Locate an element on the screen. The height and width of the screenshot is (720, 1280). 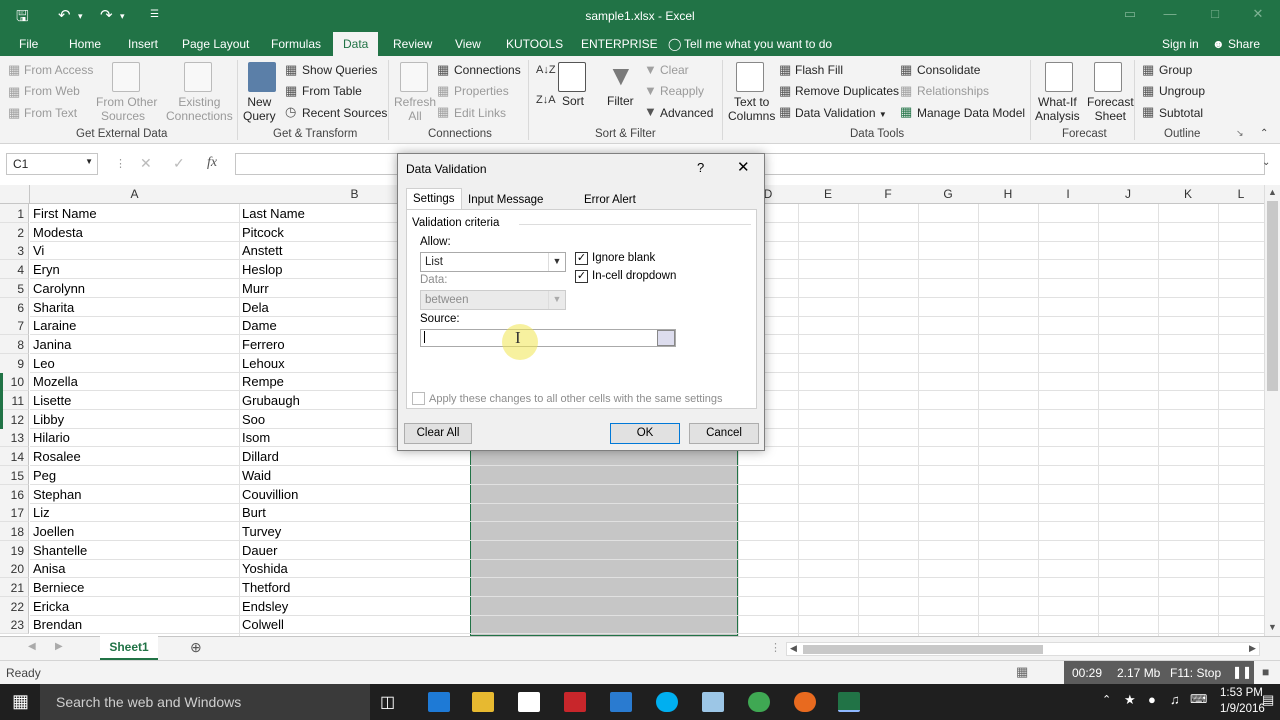
cancel-button: Cancel is located at coordinates (724, 433).